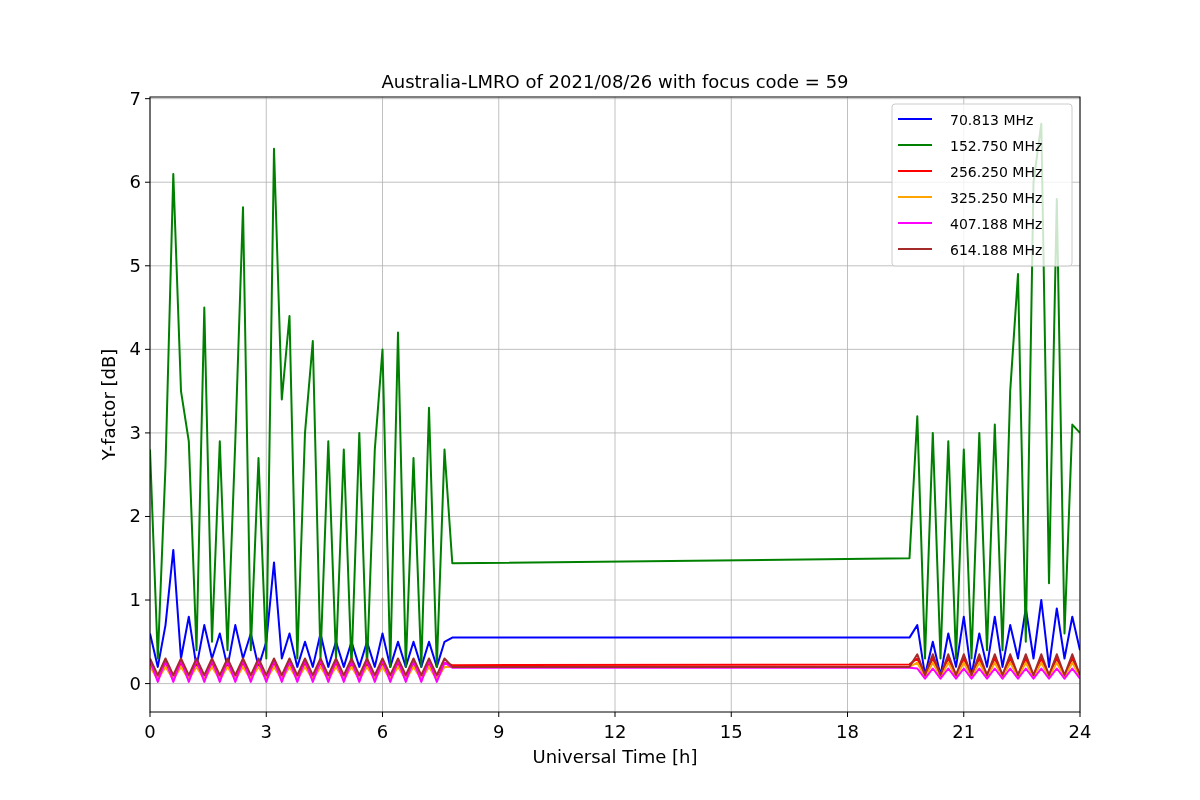  Describe the element at coordinates (499, 731) in the screenshot. I see `tick-label: 9` at that location.